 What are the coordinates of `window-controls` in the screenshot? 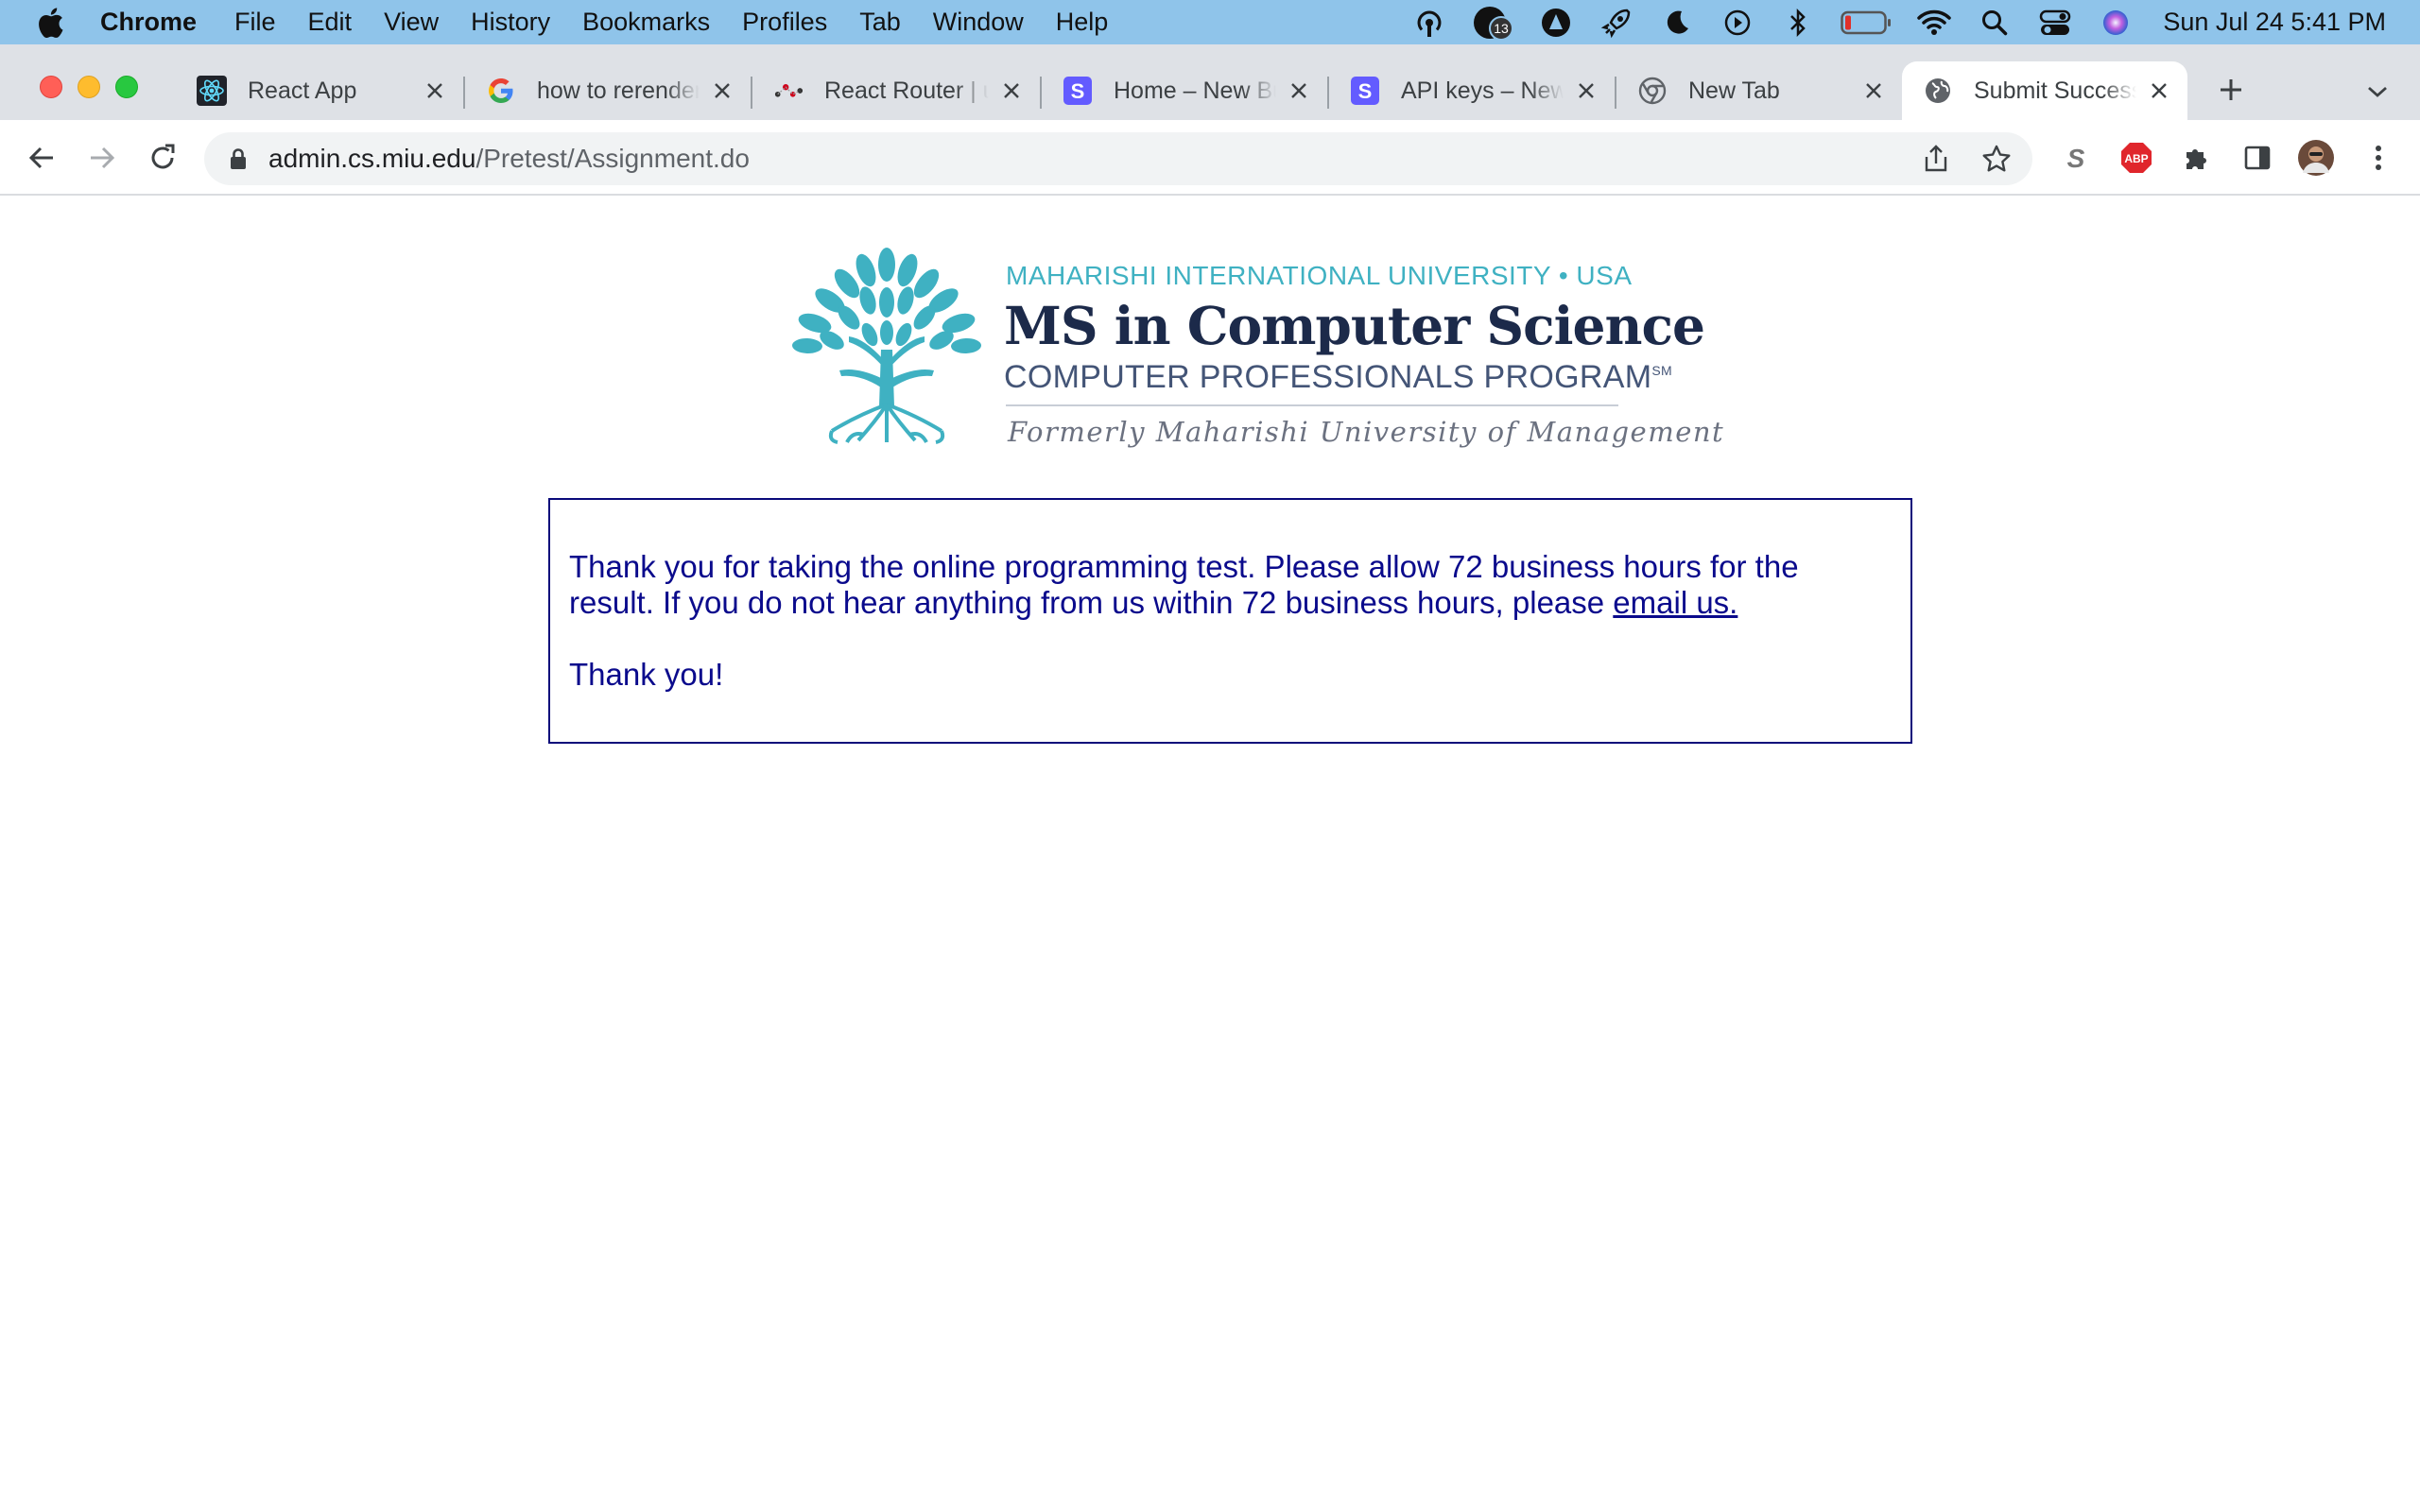 It's located at (96, 87).